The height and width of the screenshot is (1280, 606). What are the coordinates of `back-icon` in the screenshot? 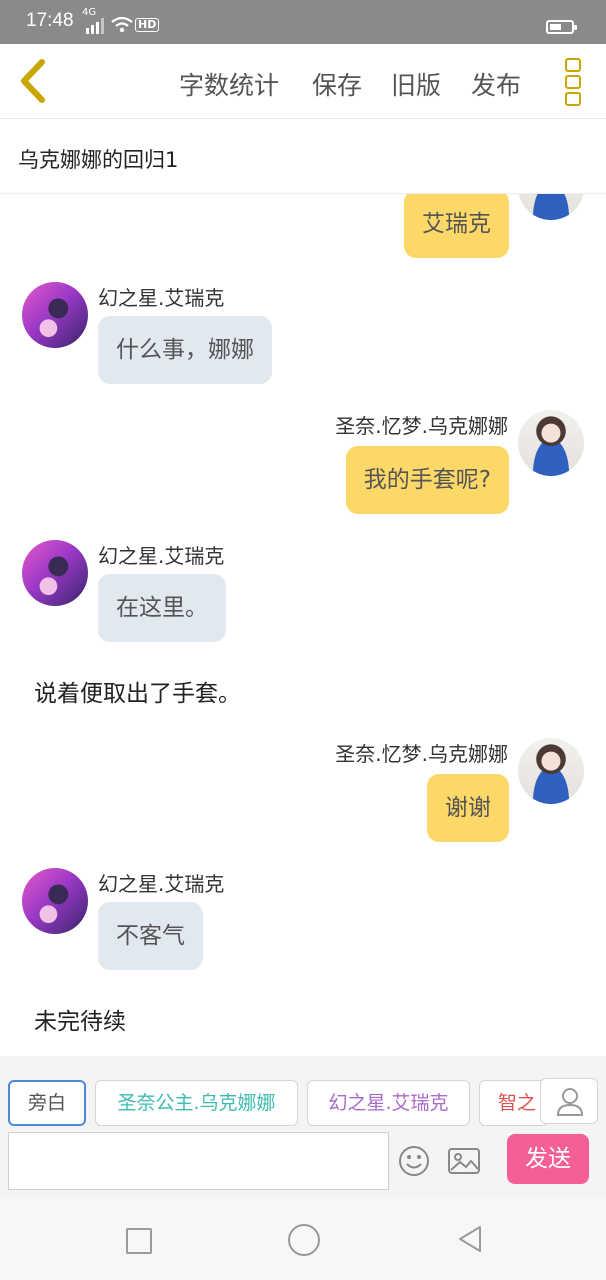 It's located at (33, 81).